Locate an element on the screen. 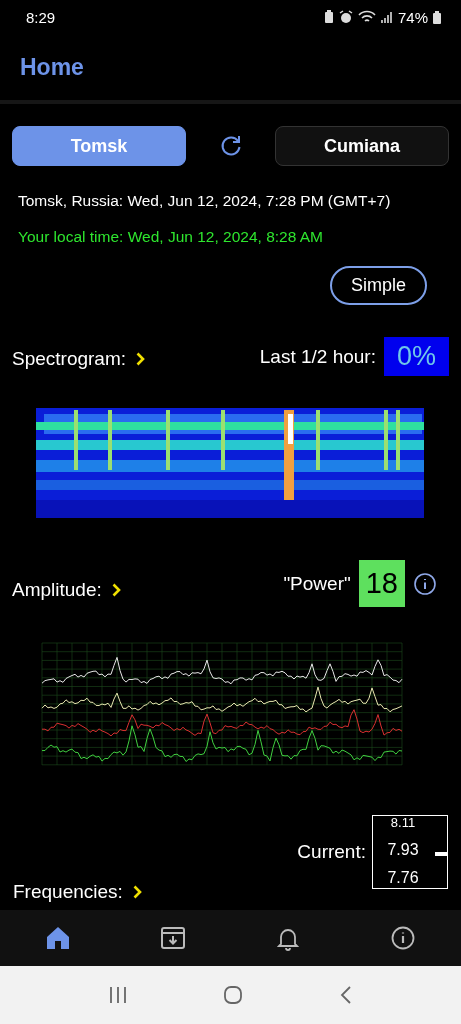 The height and width of the screenshot is (1024, 461). page-title: Home is located at coordinates (52, 67).